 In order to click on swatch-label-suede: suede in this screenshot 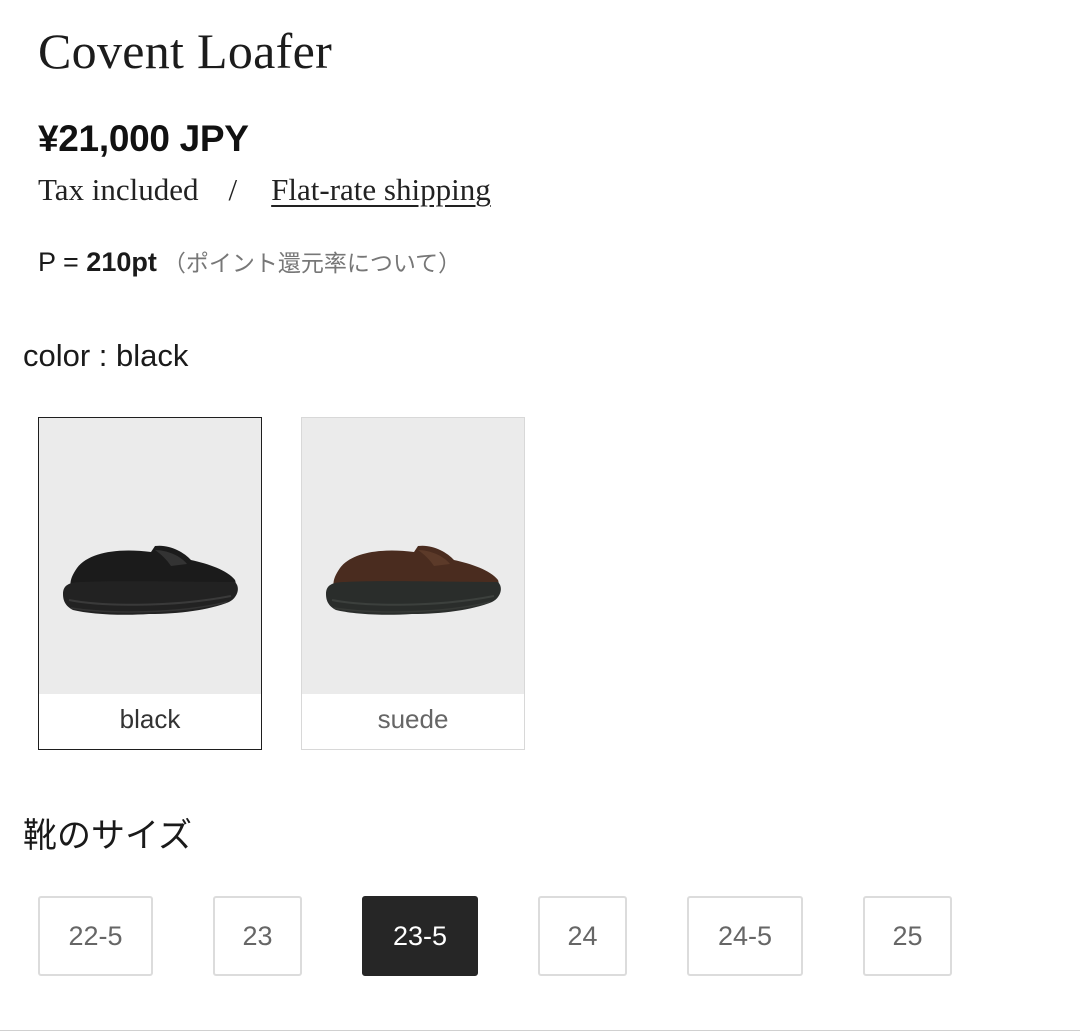, I will do `click(413, 719)`.